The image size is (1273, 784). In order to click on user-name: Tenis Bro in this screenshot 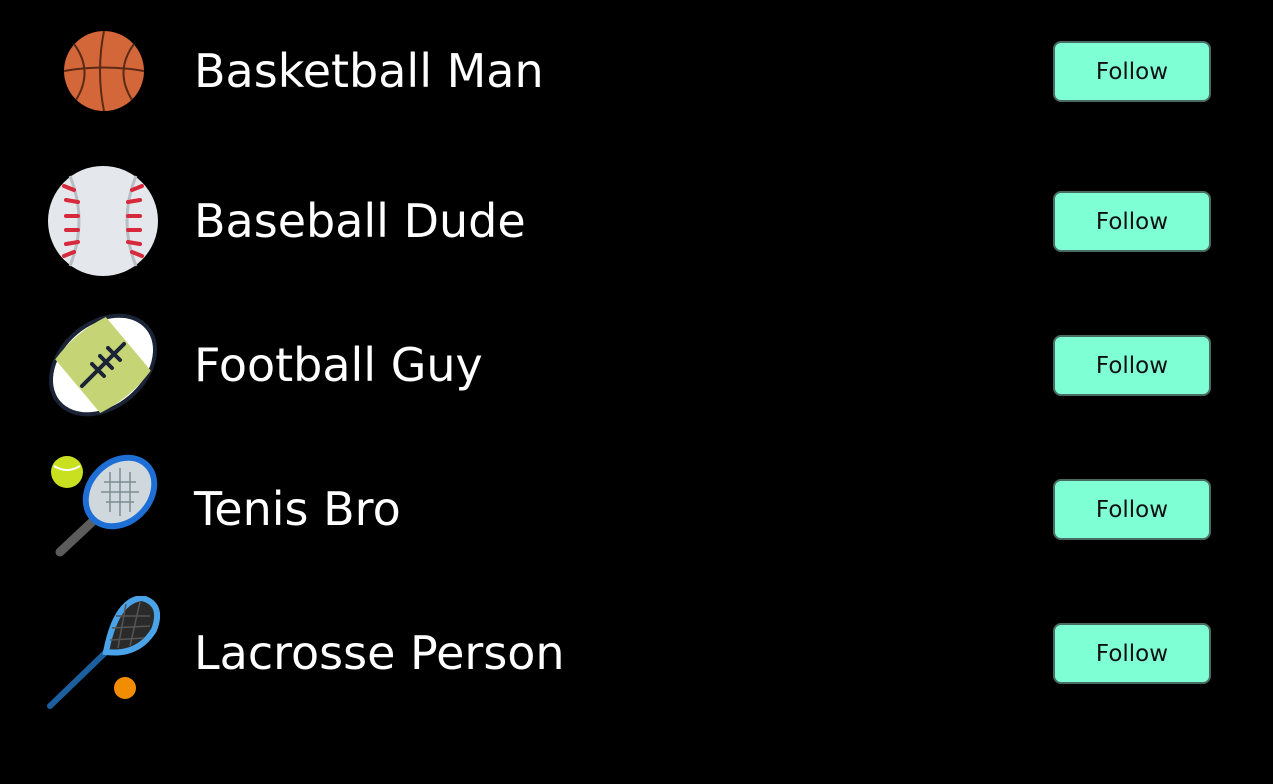, I will do `click(297, 509)`.